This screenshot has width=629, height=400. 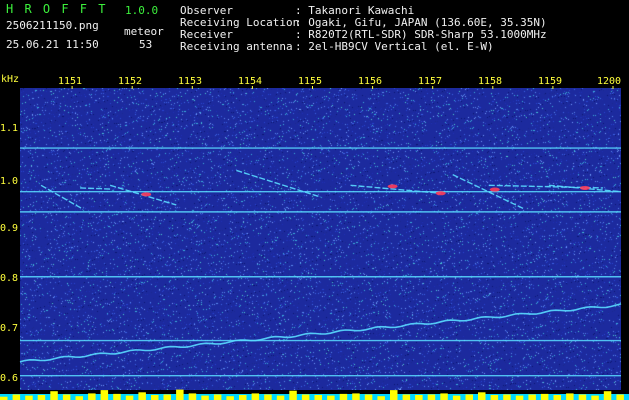 What do you see at coordinates (320, 333) in the screenshot?
I see `drifting-carrier` at bounding box center [320, 333].